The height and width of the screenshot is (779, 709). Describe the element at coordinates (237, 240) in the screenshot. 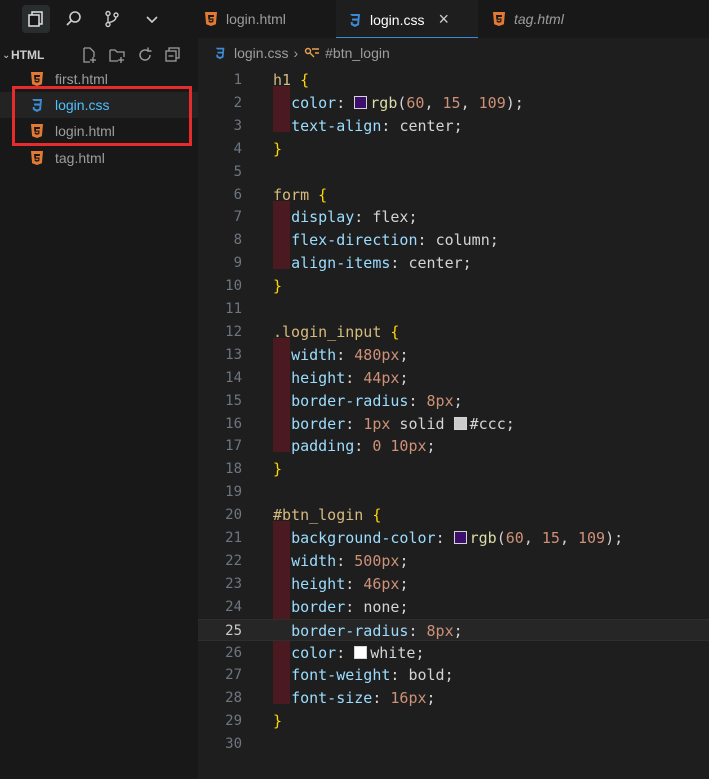

I see `line-number: 8` at that location.